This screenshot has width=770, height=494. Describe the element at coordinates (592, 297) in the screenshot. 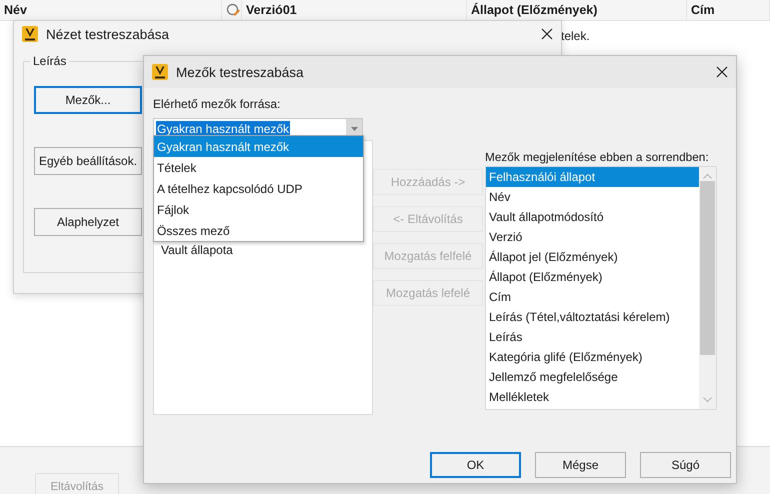

I see `list-item: Cím` at that location.